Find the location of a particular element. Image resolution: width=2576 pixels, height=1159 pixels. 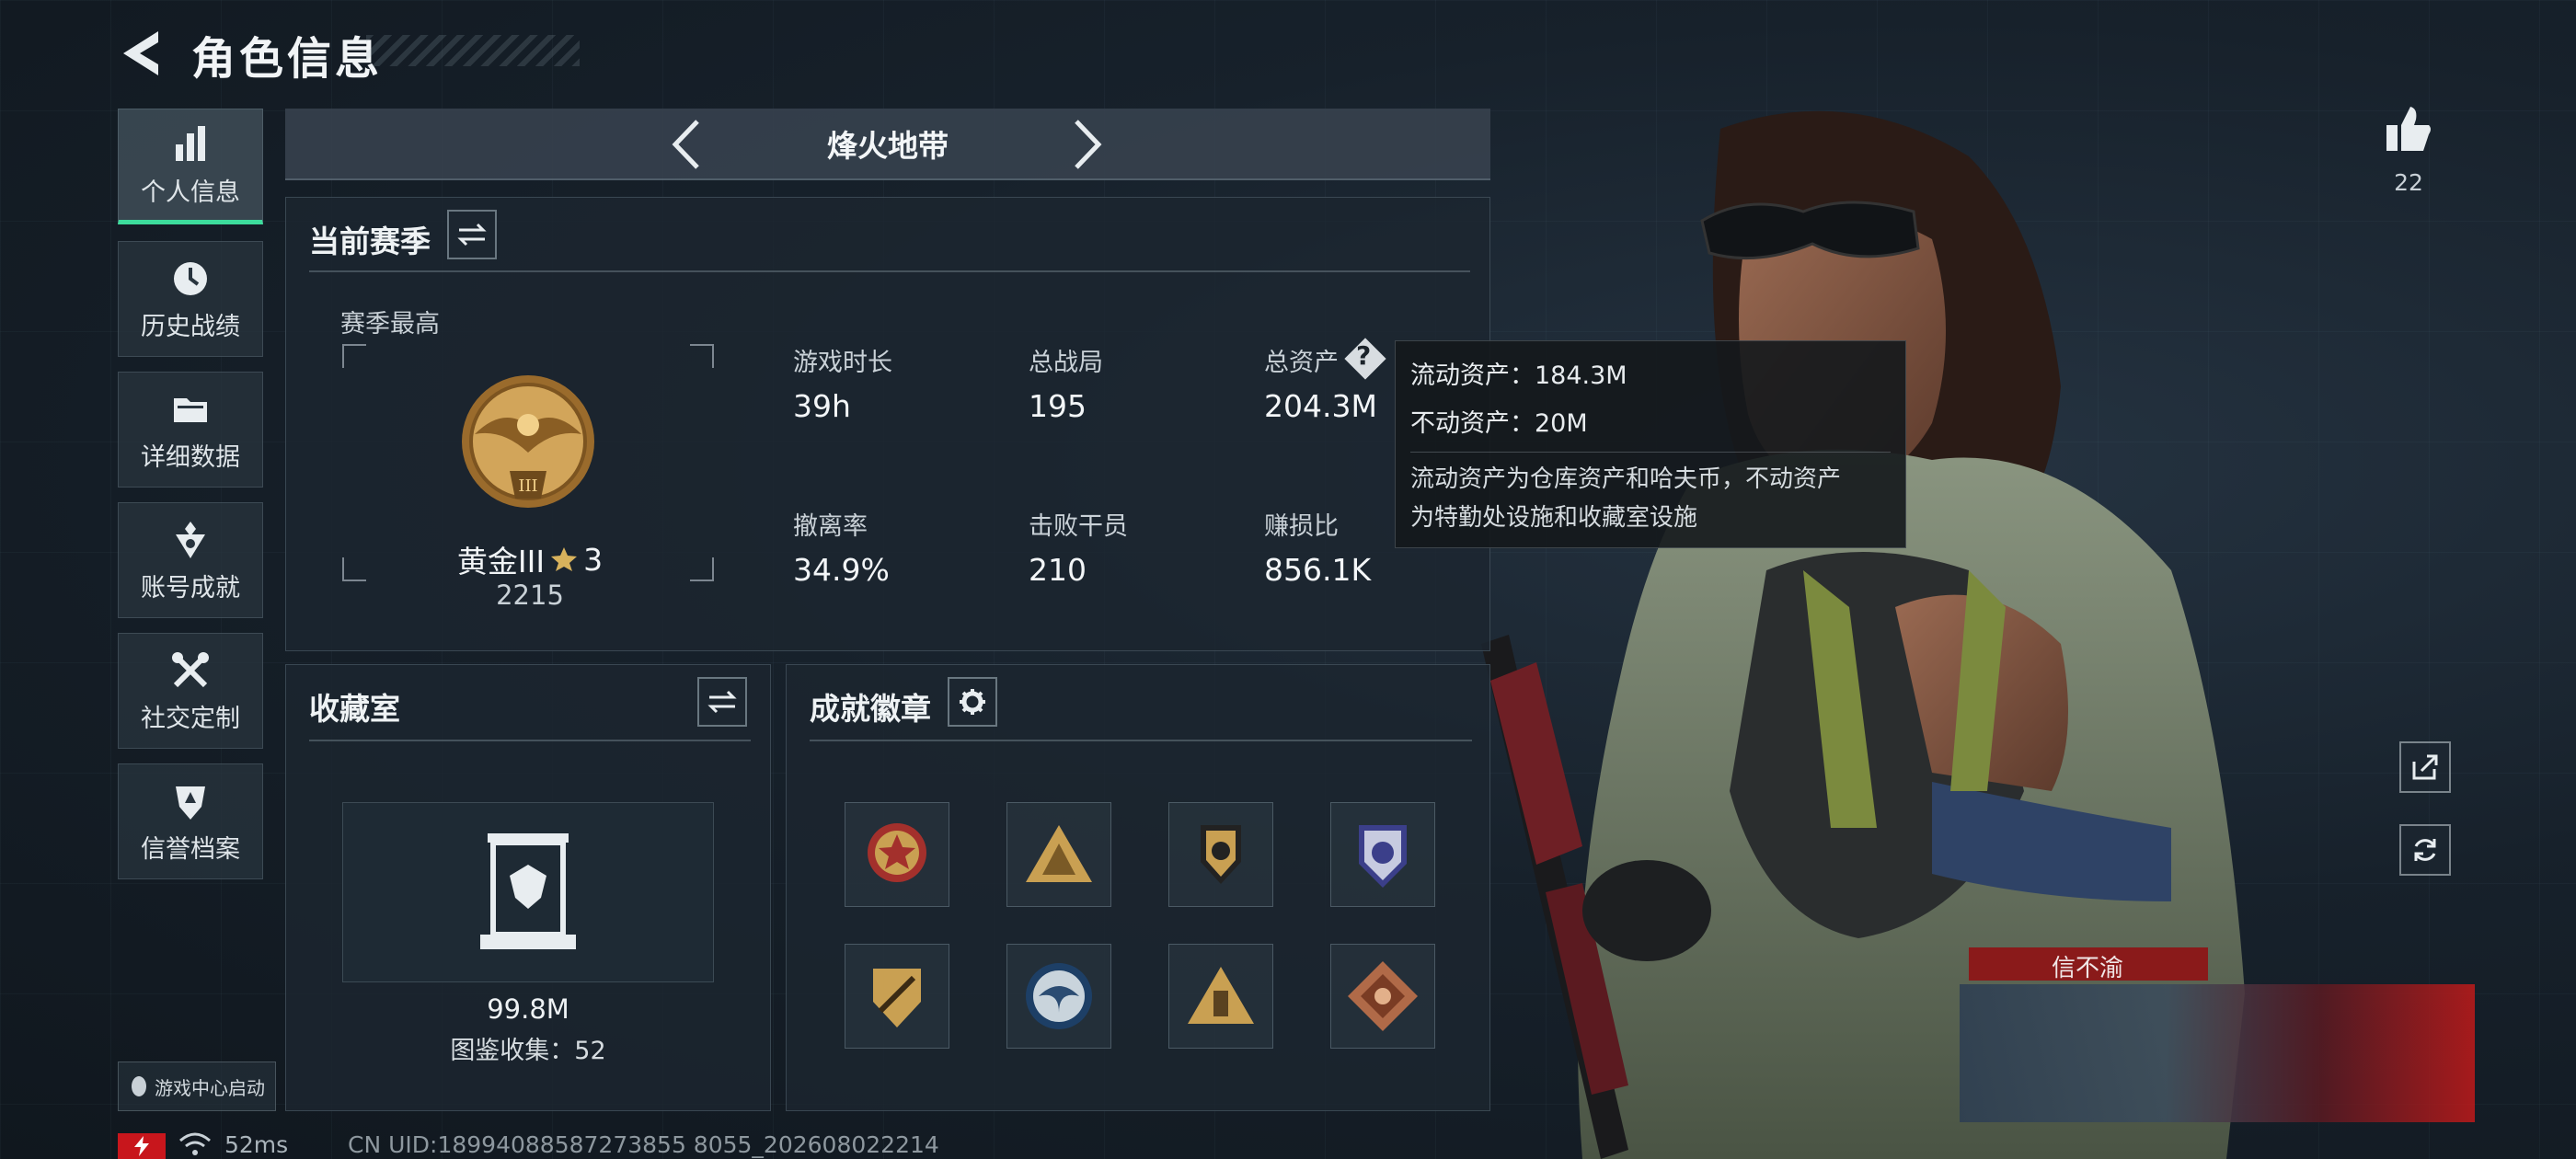

tooltip-liquid-assets: 流动资产：184.3M is located at coordinates (1518, 375).